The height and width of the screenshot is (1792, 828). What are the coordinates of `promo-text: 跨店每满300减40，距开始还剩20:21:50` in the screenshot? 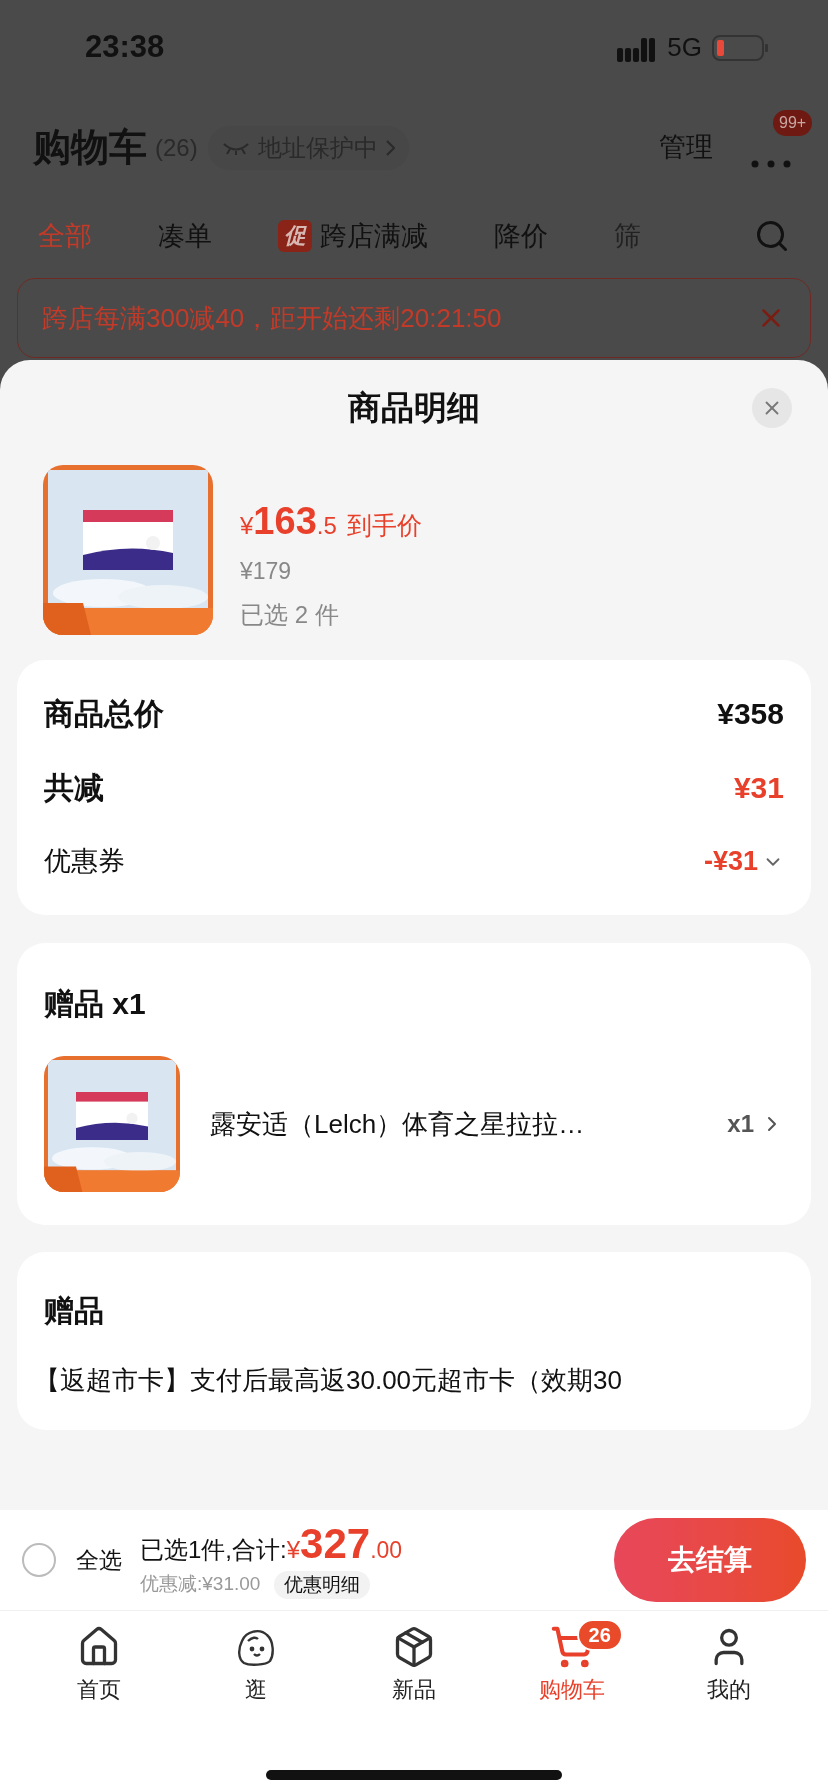 It's located at (272, 318).